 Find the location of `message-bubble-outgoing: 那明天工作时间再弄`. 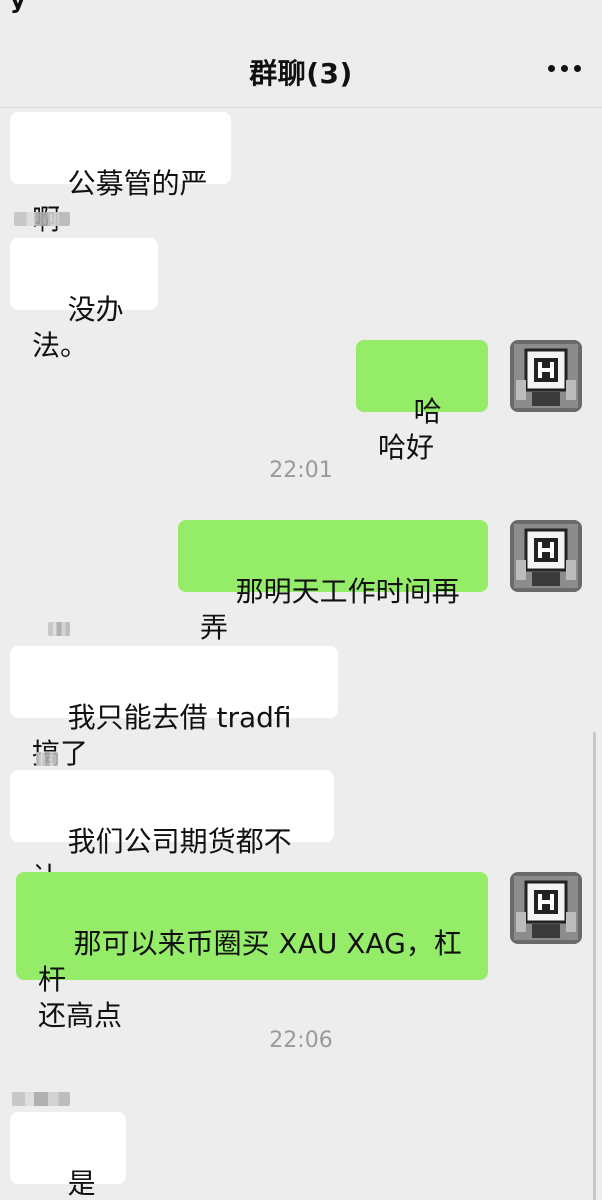

message-bubble-outgoing: 那明天工作时间再弄 is located at coordinates (333, 582).